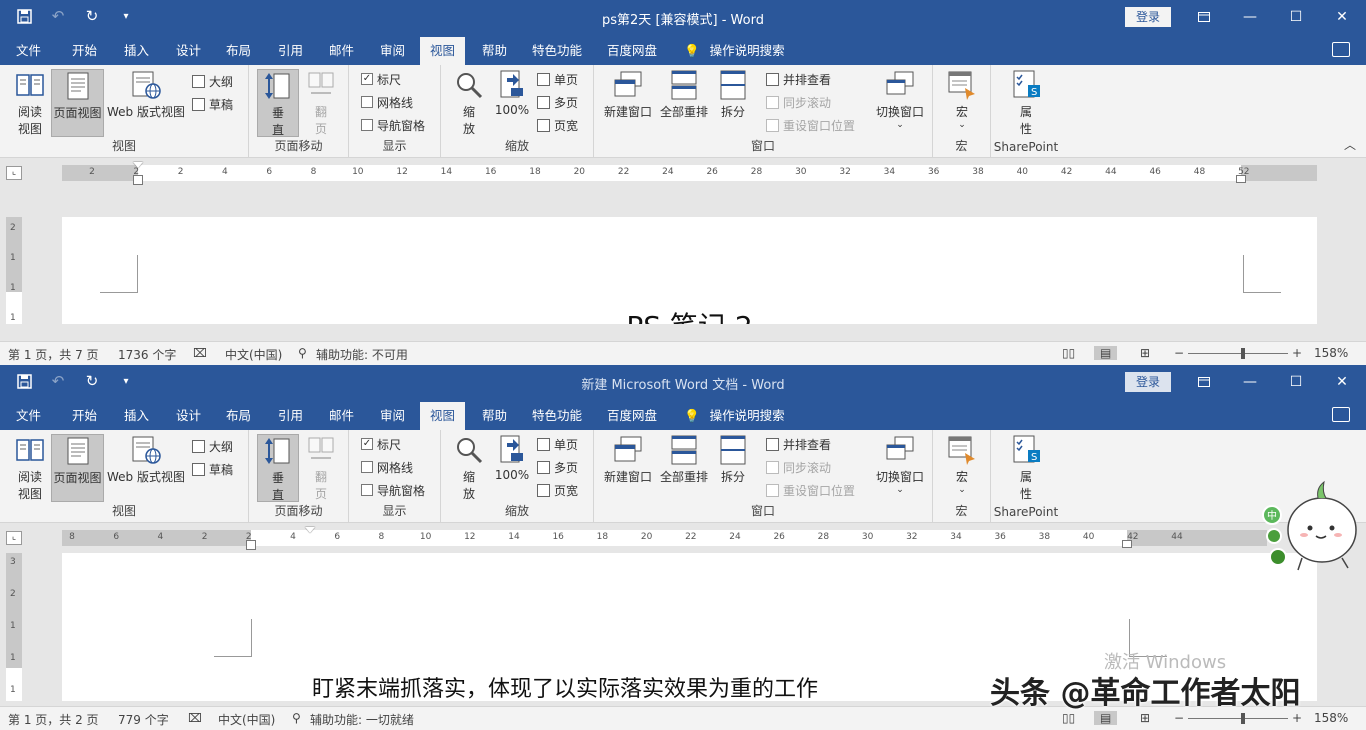 The height and width of the screenshot is (730, 1366). What do you see at coordinates (1243, 353) in the screenshot?
I see `zoom-slider-thumb` at bounding box center [1243, 353].